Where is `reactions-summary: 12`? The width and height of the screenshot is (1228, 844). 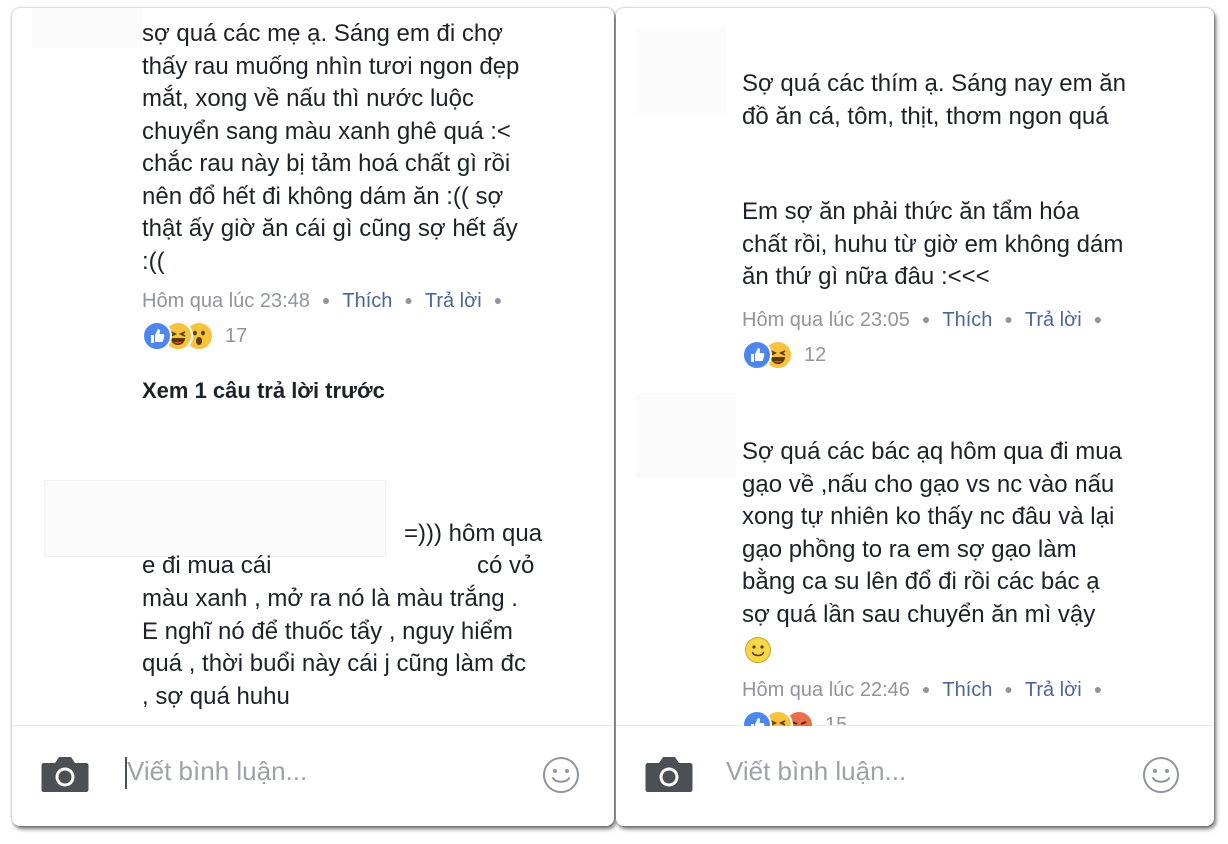 reactions-summary: 12 is located at coordinates (784, 355).